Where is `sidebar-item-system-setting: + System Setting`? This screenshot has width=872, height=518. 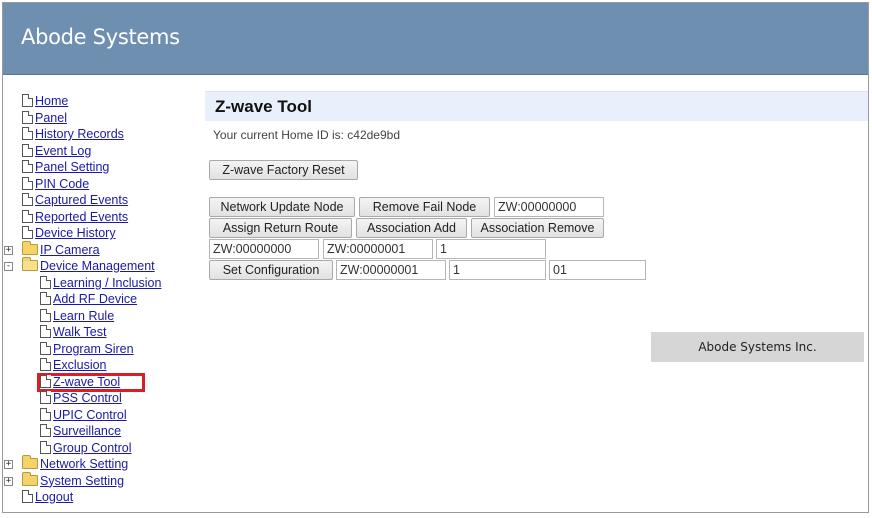 sidebar-item-system-setting: + System Setting is located at coordinates (103, 480).